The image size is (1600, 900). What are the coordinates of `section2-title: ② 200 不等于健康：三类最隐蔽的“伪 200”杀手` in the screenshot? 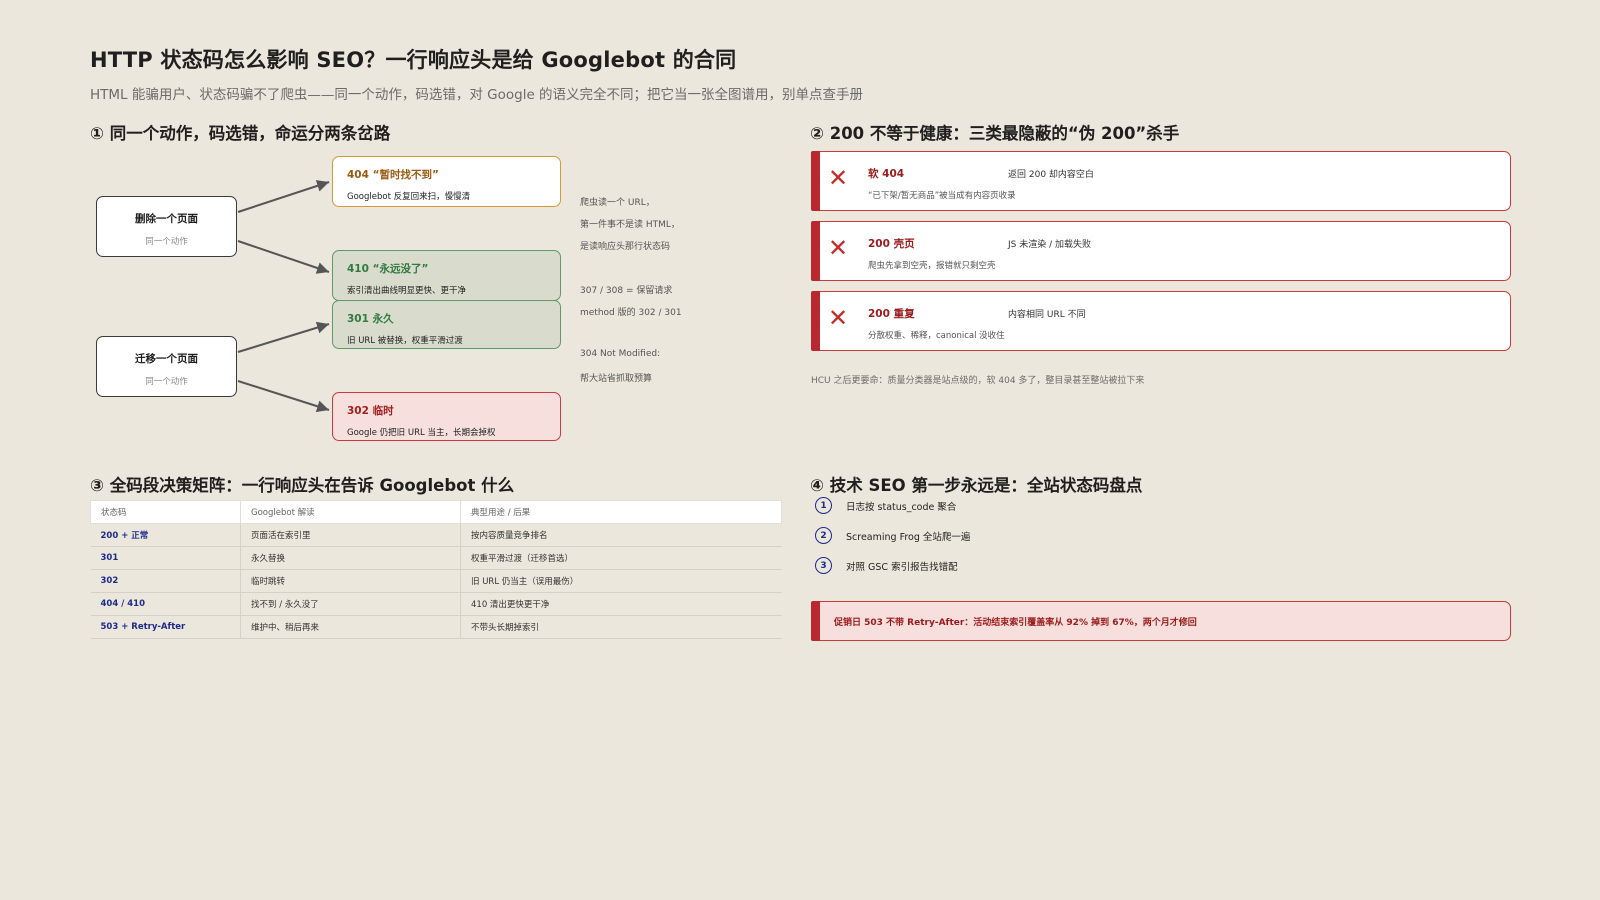 It's located at (995, 133).